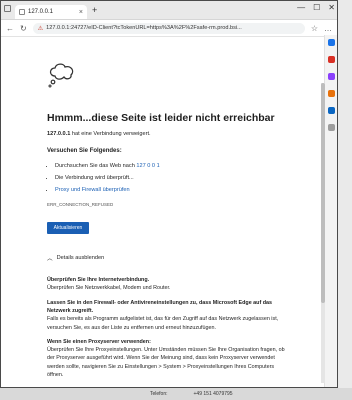  What do you see at coordinates (23, 28) in the screenshot?
I see `refresh-icon: ↻` at bounding box center [23, 28].